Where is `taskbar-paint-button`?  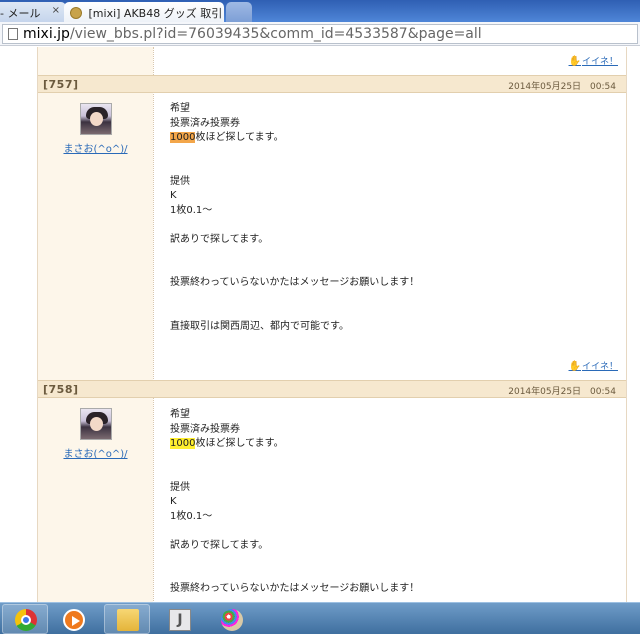
taskbar-paint-button is located at coordinates (231, 619).